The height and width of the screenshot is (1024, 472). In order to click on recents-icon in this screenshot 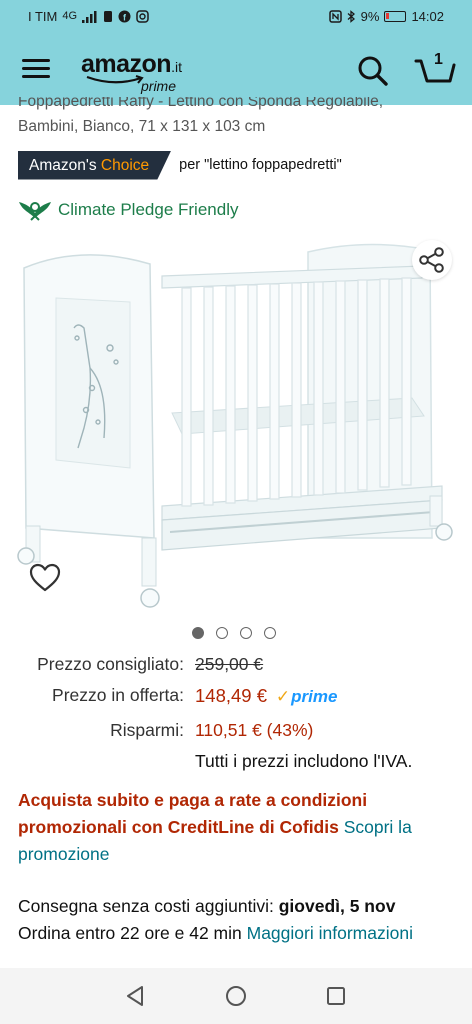, I will do `click(336, 996)`.